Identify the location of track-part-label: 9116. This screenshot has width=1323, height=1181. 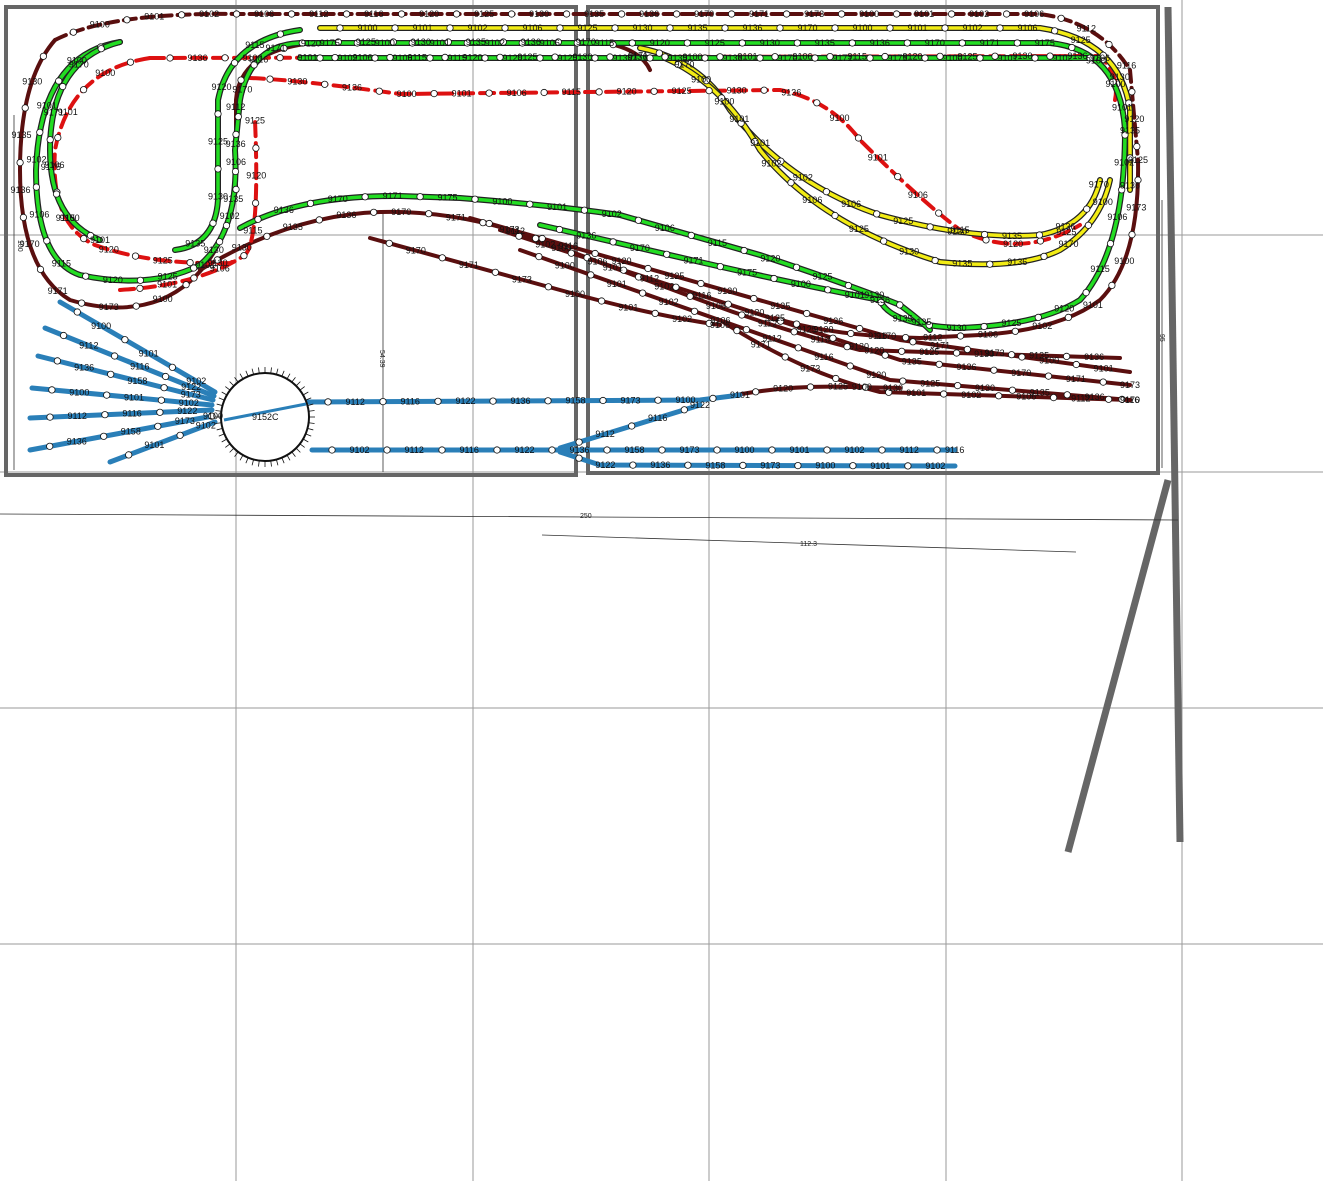
(139, 366).